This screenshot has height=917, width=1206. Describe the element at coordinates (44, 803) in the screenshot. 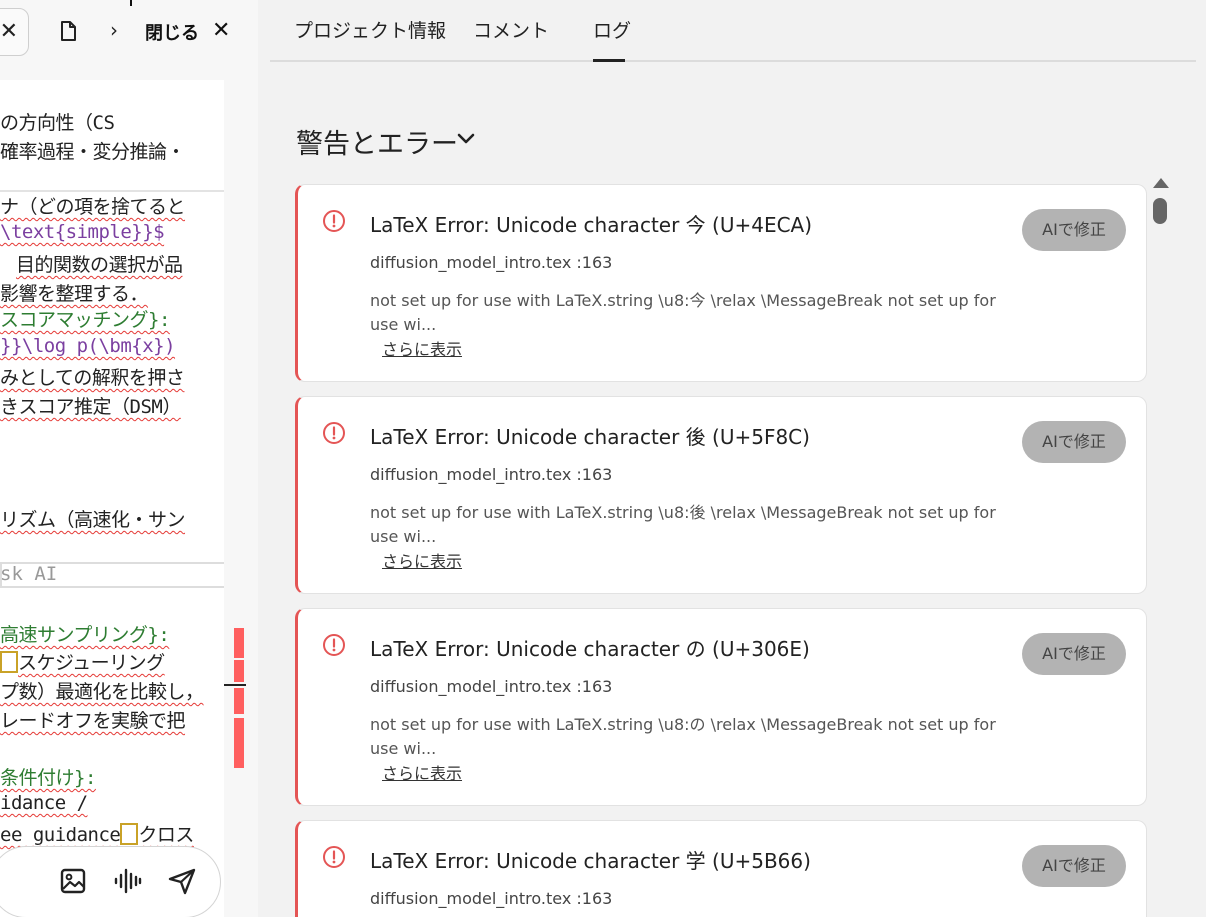

I see `editor-line: idance /` at that location.